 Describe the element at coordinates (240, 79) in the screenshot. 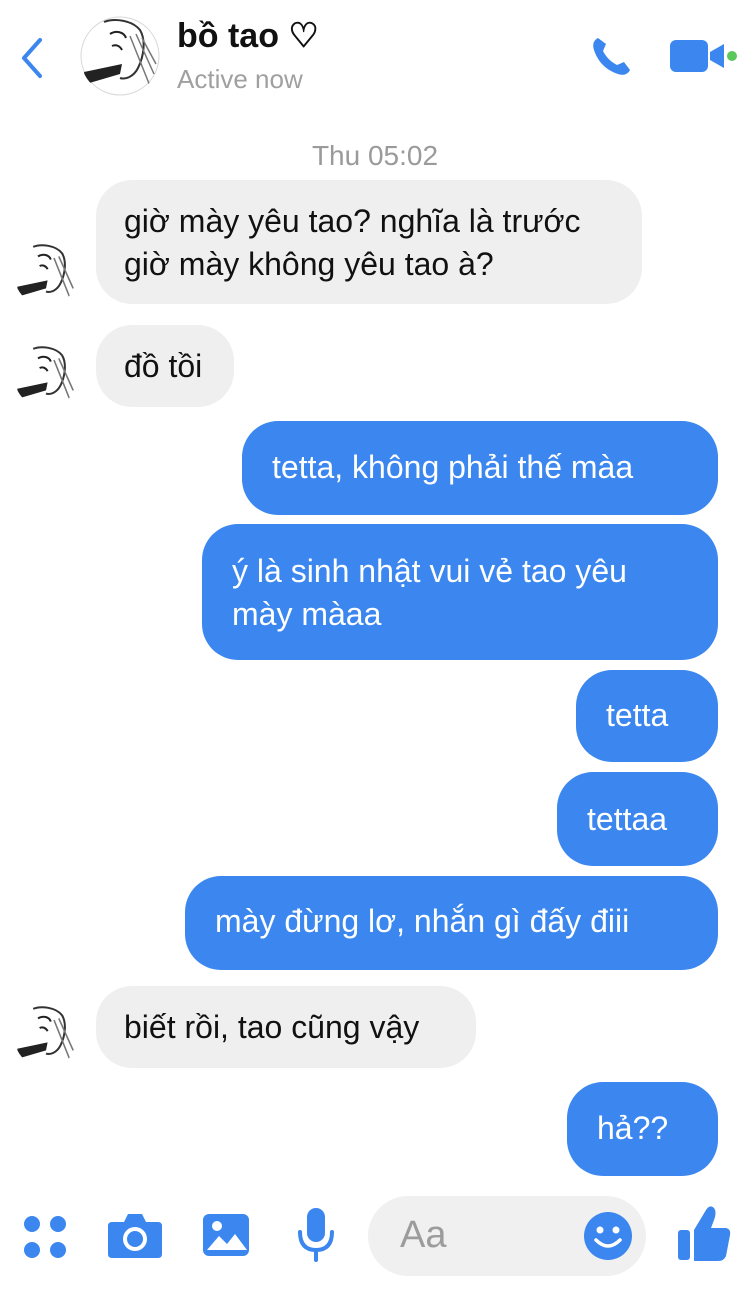

I see `active-status: Active now` at that location.